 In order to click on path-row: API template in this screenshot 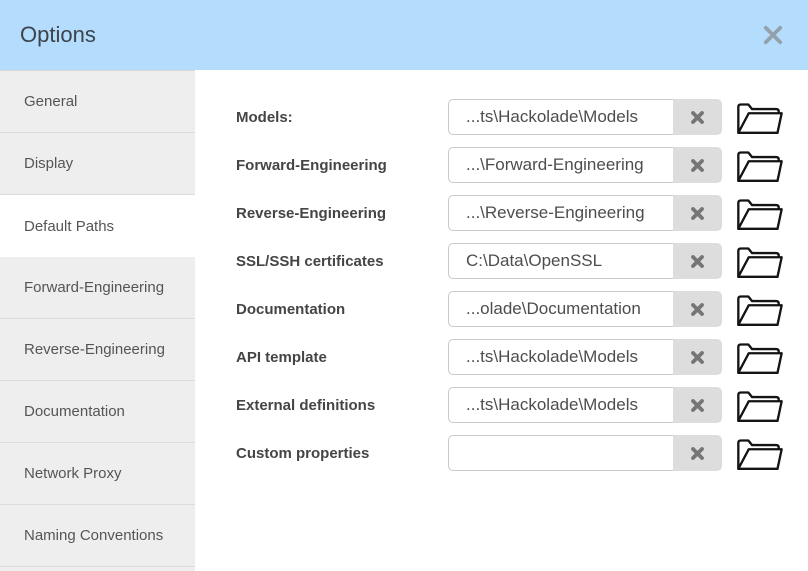, I will do `click(522, 357)`.